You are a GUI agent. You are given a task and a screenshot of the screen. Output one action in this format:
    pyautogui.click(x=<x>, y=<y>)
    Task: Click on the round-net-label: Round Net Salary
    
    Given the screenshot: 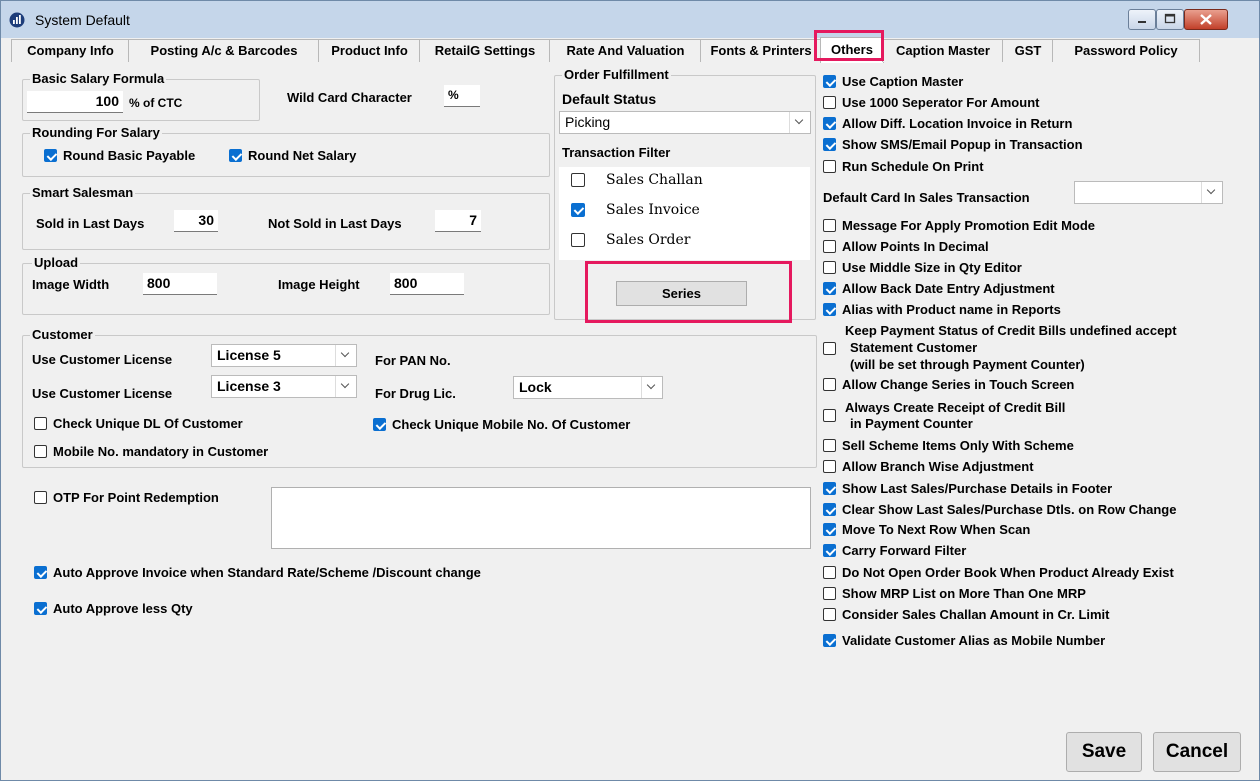 What is the action you would take?
    pyautogui.click(x=302, y=155)
    